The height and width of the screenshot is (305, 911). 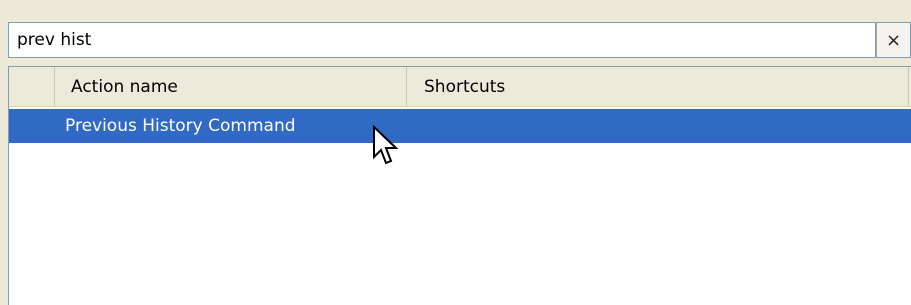 I want to click on action-name-cell: Previous History Command, so click(x=180, y=126).